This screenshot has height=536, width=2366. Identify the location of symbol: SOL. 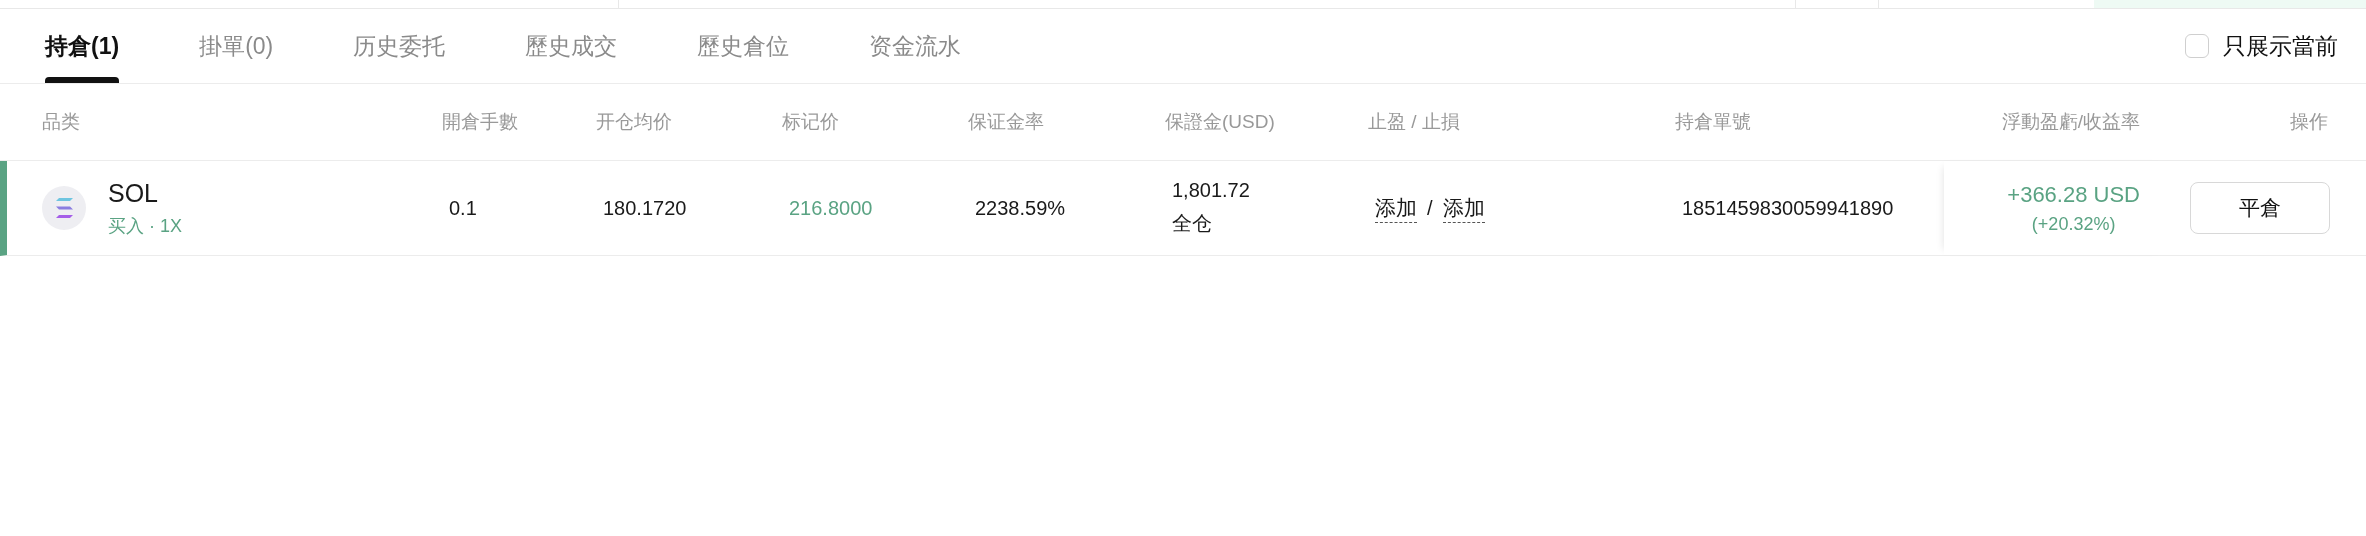
(134, 193).